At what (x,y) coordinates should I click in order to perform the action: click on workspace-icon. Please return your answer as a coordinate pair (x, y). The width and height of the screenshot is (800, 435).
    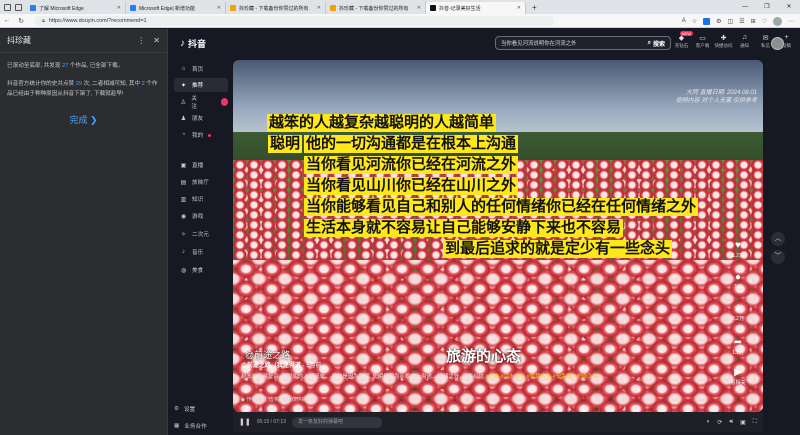
    Looking at the image, I should click on (7, 7).